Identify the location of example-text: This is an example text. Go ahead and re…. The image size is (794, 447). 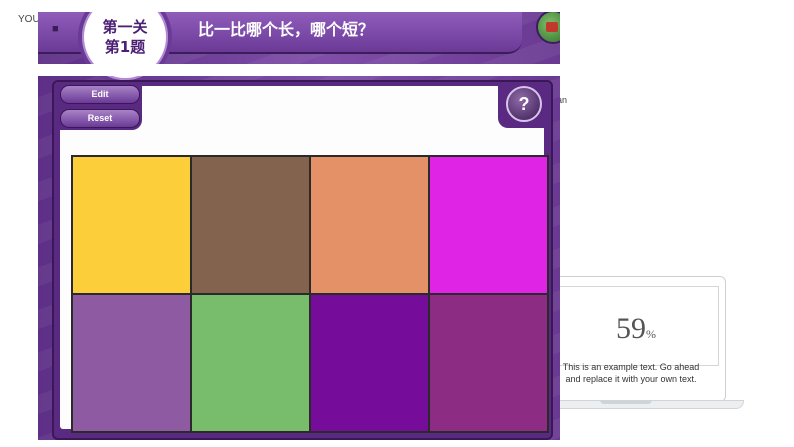
(631, 373).